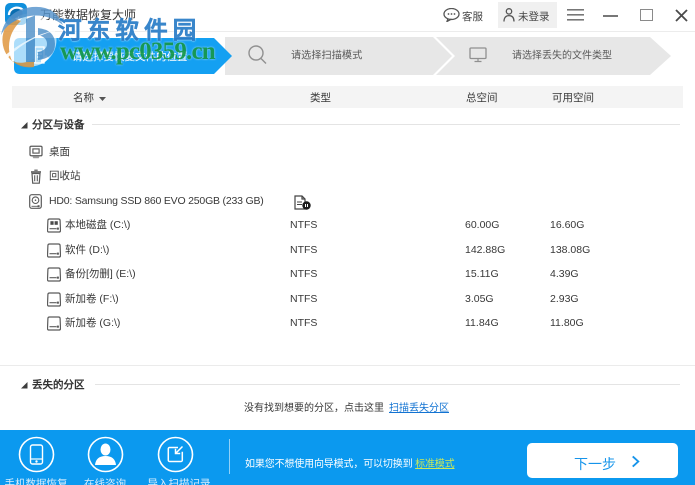  What do you see at coordinates (562, 55) in the screenshot?
I see `svg-text: 请选择丢失的文件类型` at bounding box center [562, 55].